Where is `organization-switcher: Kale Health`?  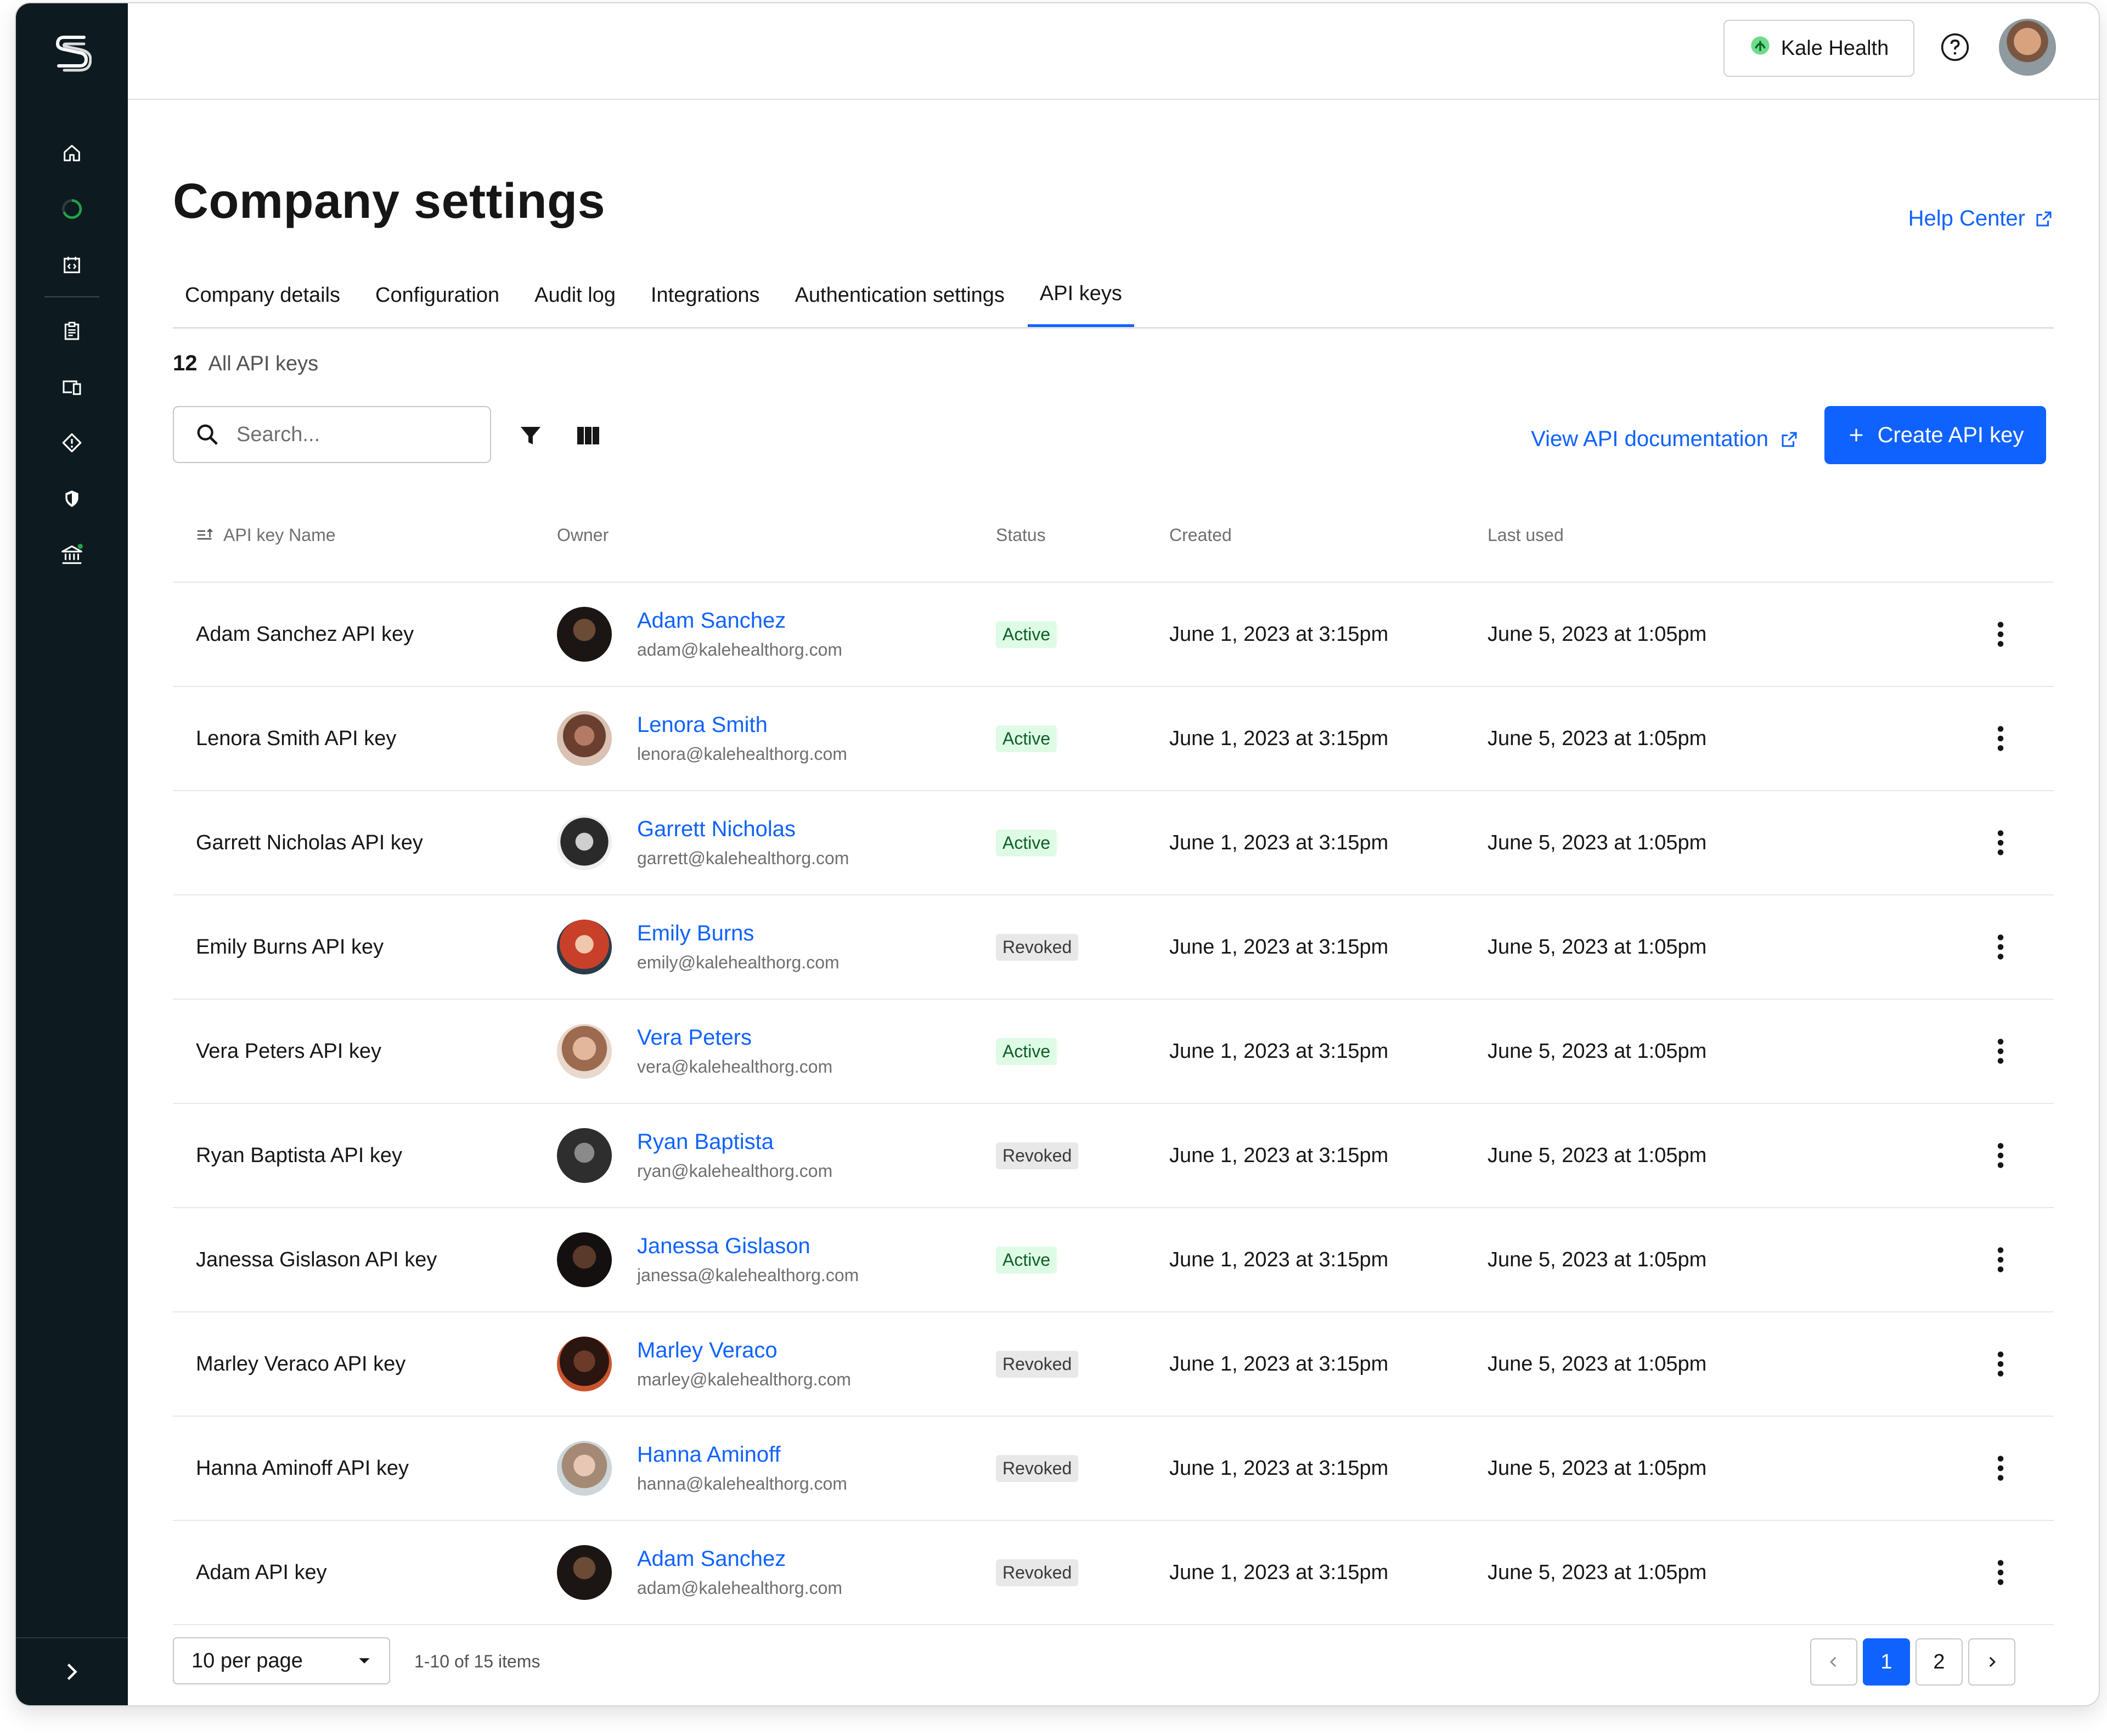
organization-switcher: Kale Health is located at coordinates (1818, 48).